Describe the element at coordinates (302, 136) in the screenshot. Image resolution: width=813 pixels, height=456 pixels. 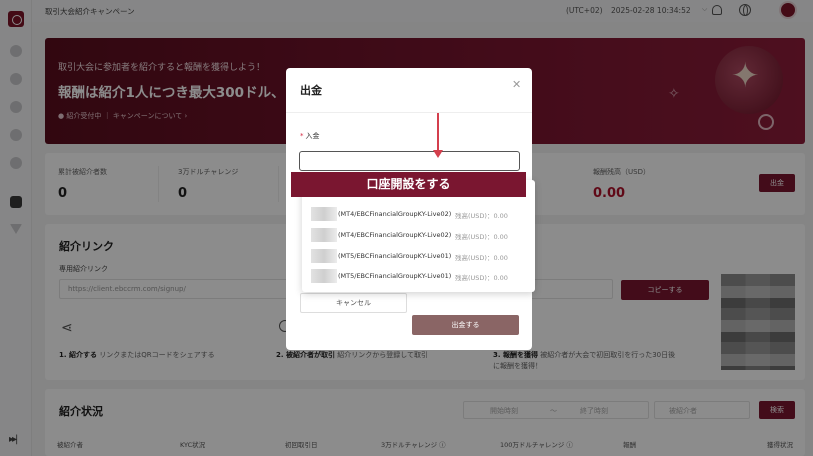
I see `required-mark: *` at that location.